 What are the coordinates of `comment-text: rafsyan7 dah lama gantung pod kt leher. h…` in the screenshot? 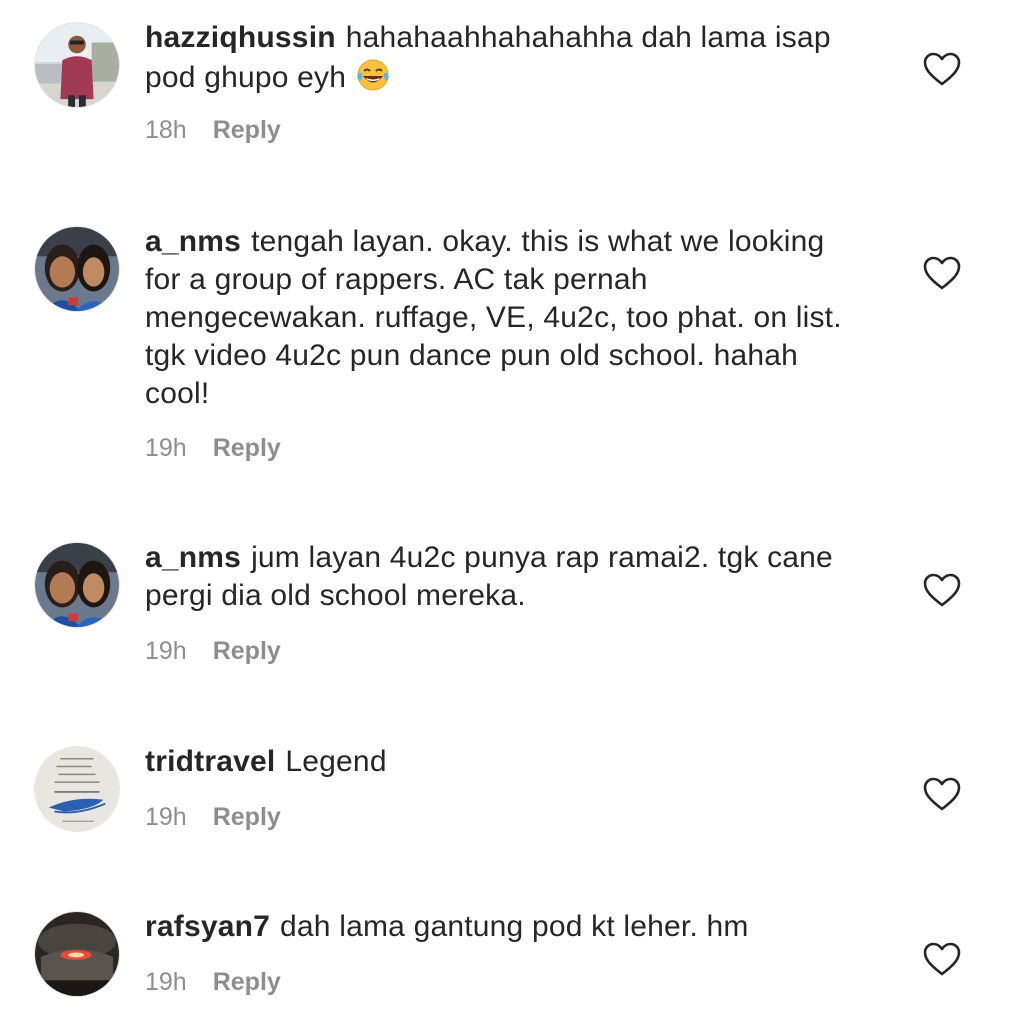 It's located at (505, 927).